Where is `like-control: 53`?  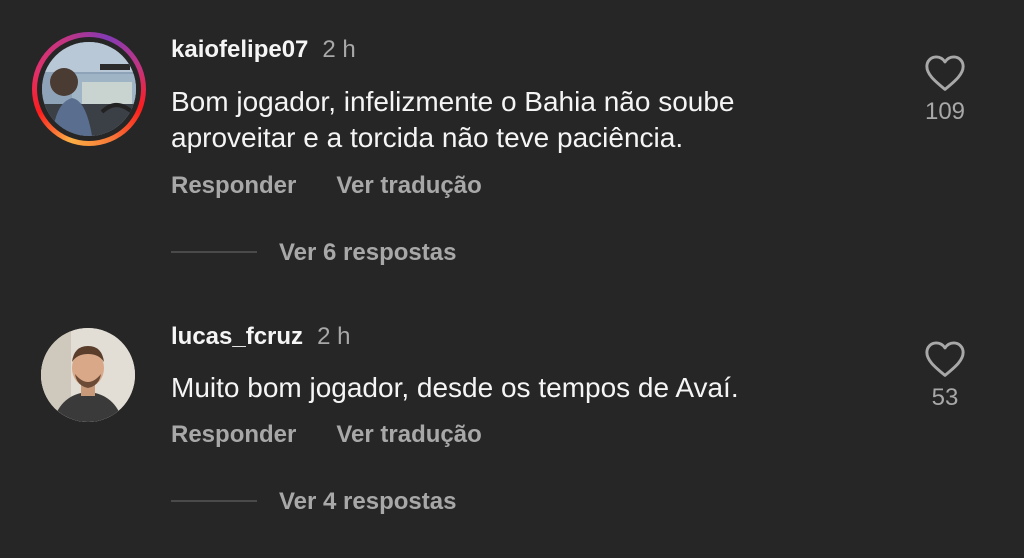 like-control: 53 is located at coordinates (945, 376).